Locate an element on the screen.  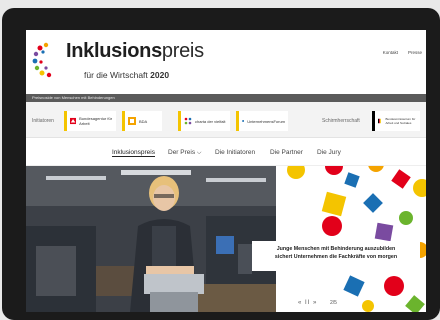
nav-der-preis-label: Der Preis is located at coordinates (182, 152).